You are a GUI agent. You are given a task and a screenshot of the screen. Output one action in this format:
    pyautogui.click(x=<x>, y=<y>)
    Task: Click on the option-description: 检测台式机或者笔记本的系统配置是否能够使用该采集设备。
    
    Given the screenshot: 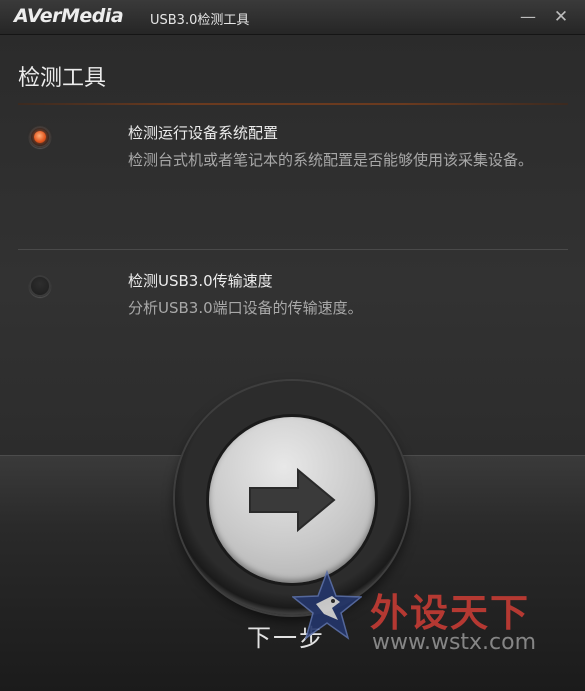 What is the action you would take?
    pyautogui.click(x=331, y=160)
    